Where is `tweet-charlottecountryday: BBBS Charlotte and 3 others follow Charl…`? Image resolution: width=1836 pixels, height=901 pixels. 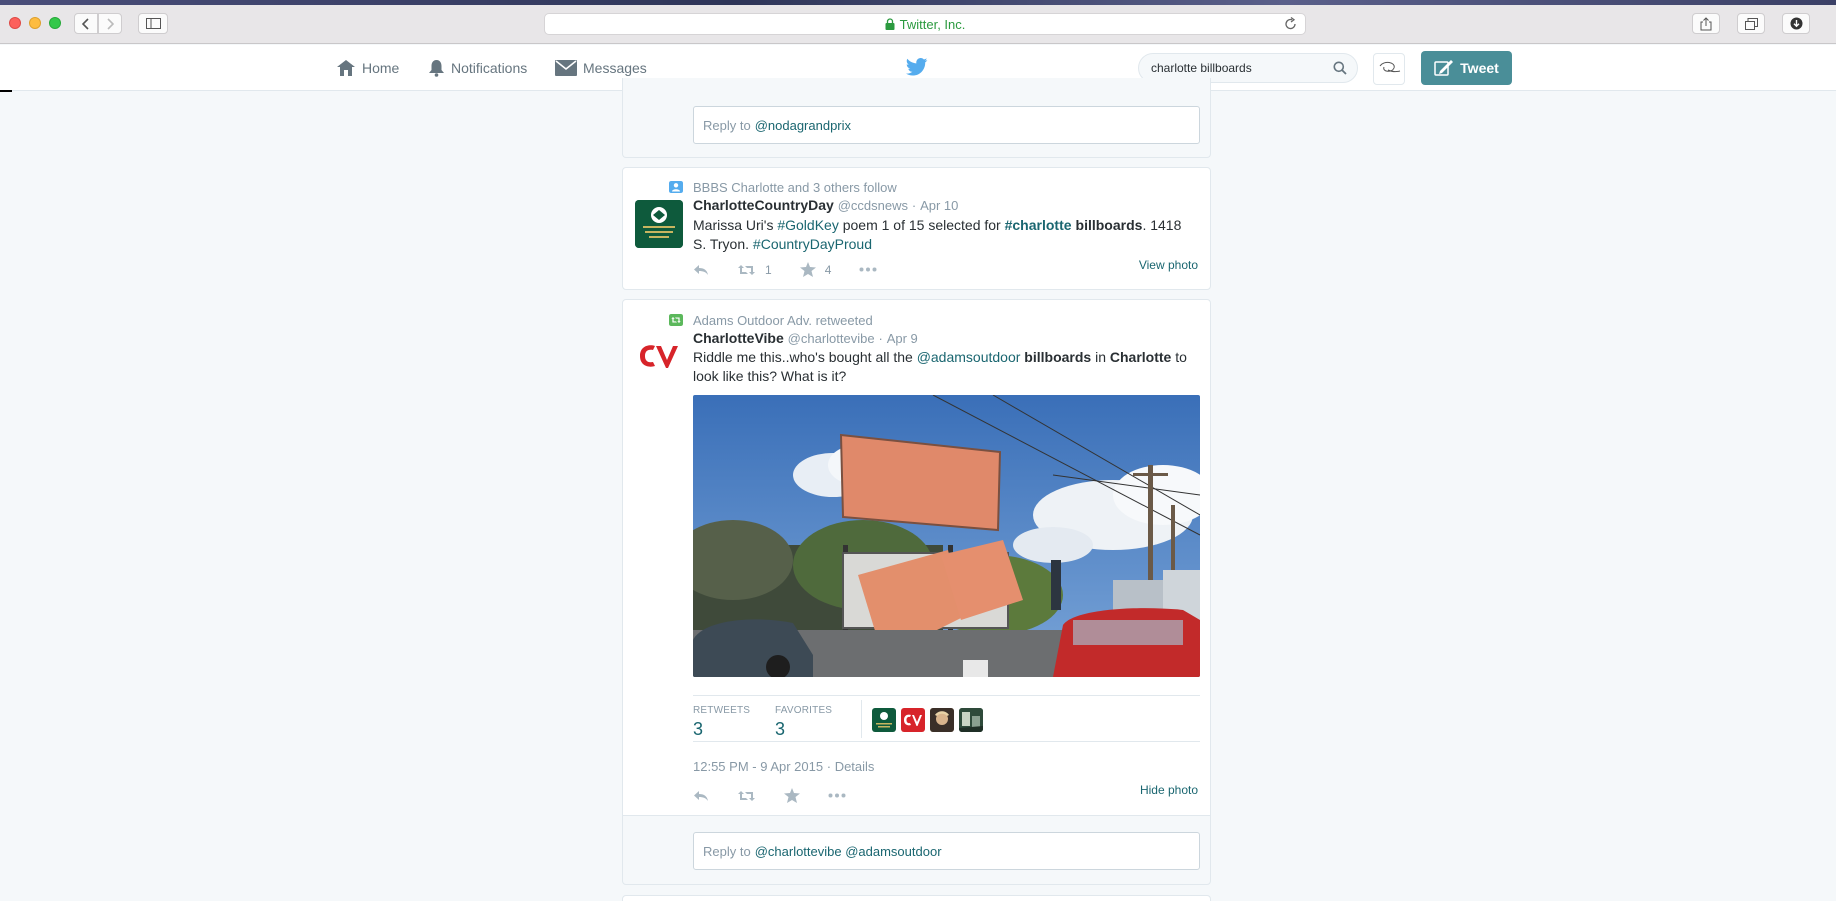 tweet-charlottecountryday: BBBS Charlotte and 3 others follow Charl… is located at coordinates (916, 228).